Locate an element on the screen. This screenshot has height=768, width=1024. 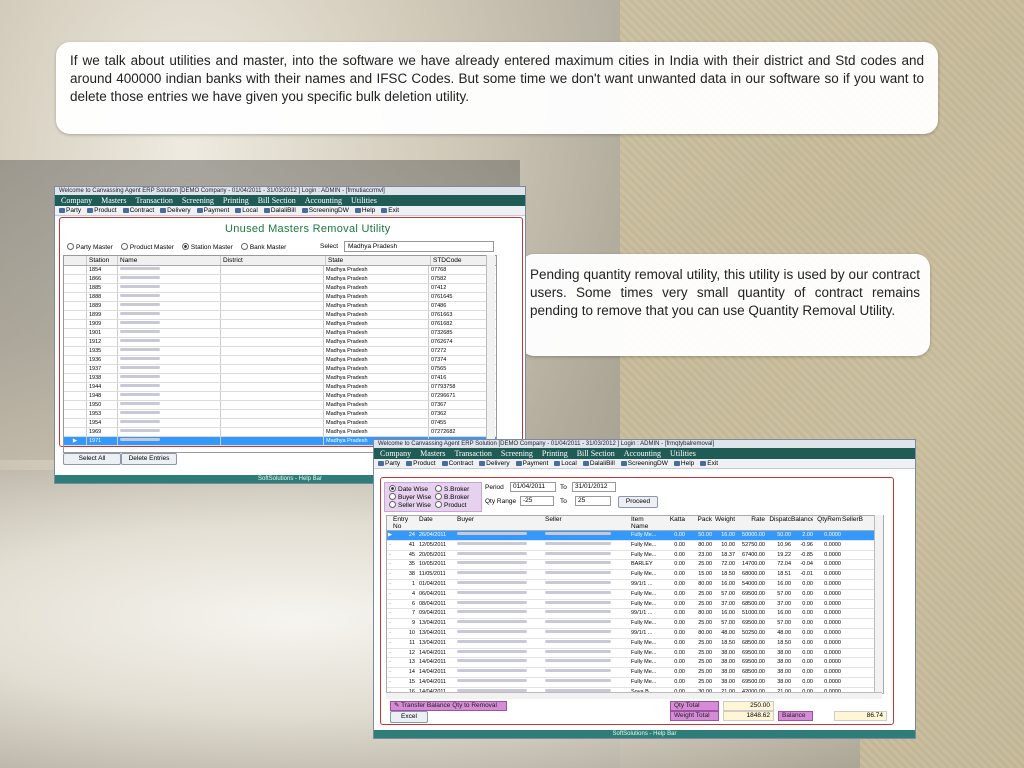
period-from-input: 01/04/2011 is located at coordinates (533, 487).